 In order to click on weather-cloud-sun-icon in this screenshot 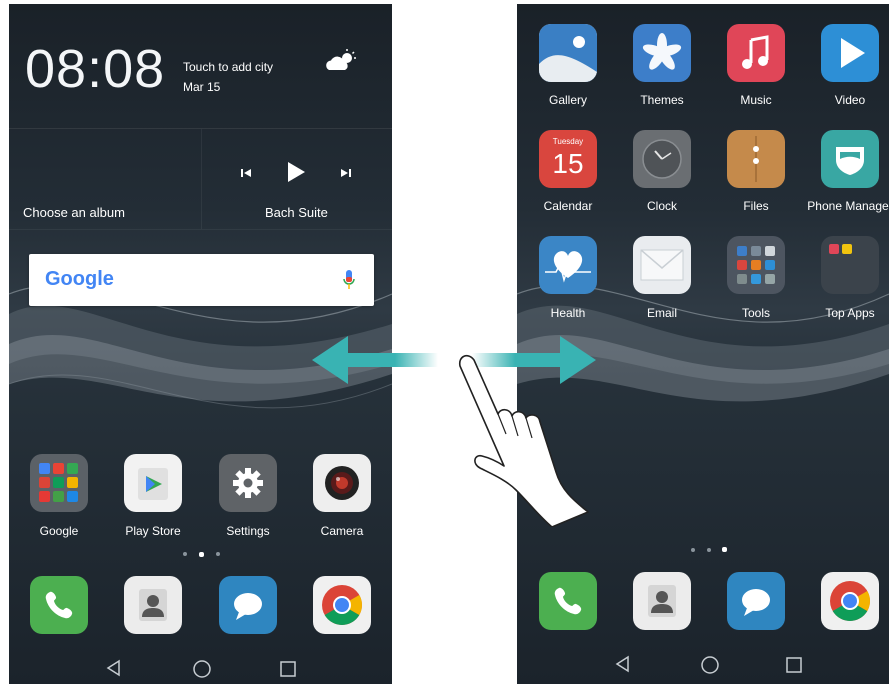, I will do `click(340, 61)`.